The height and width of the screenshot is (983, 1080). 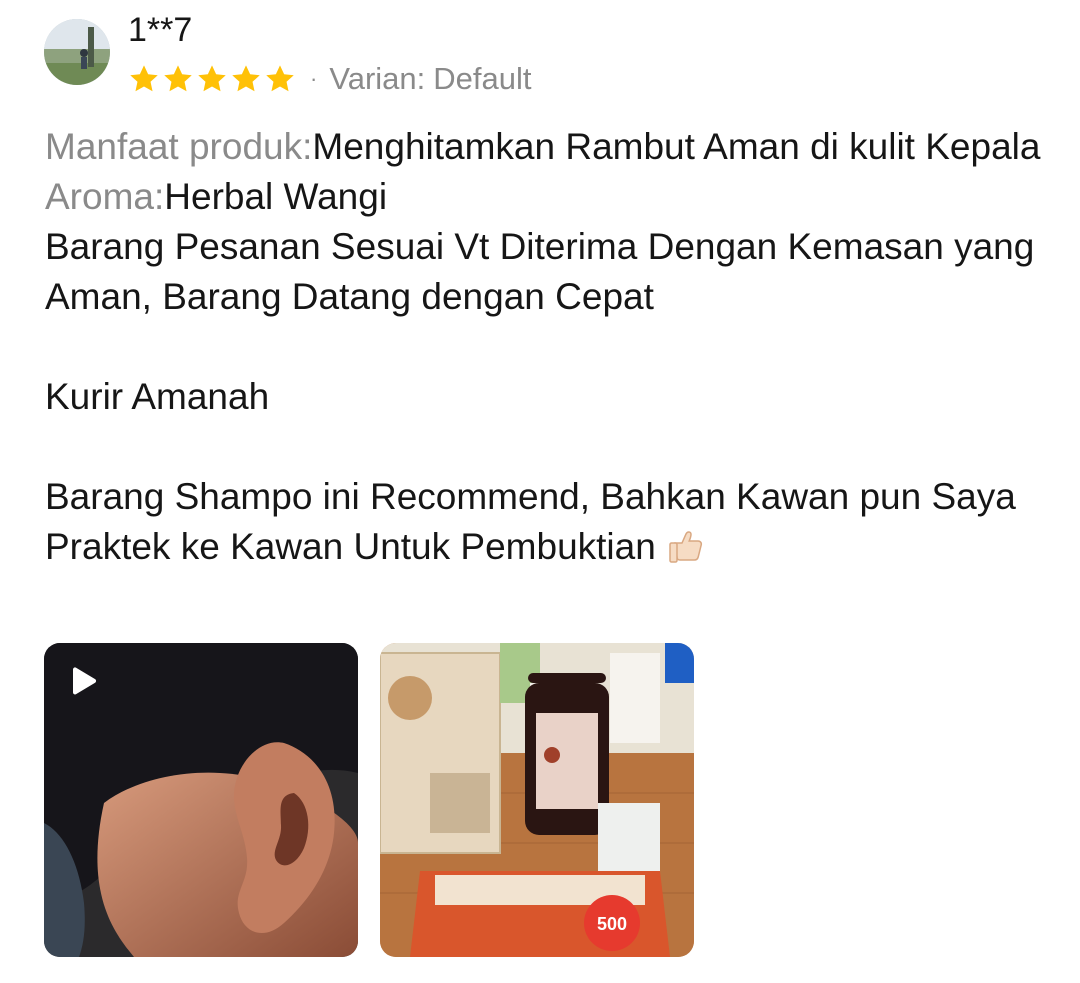 What do you see at coordinates (686, 551) in the screenshot?
I see `thumbs-up-icon` at bounding box center [686, 551].